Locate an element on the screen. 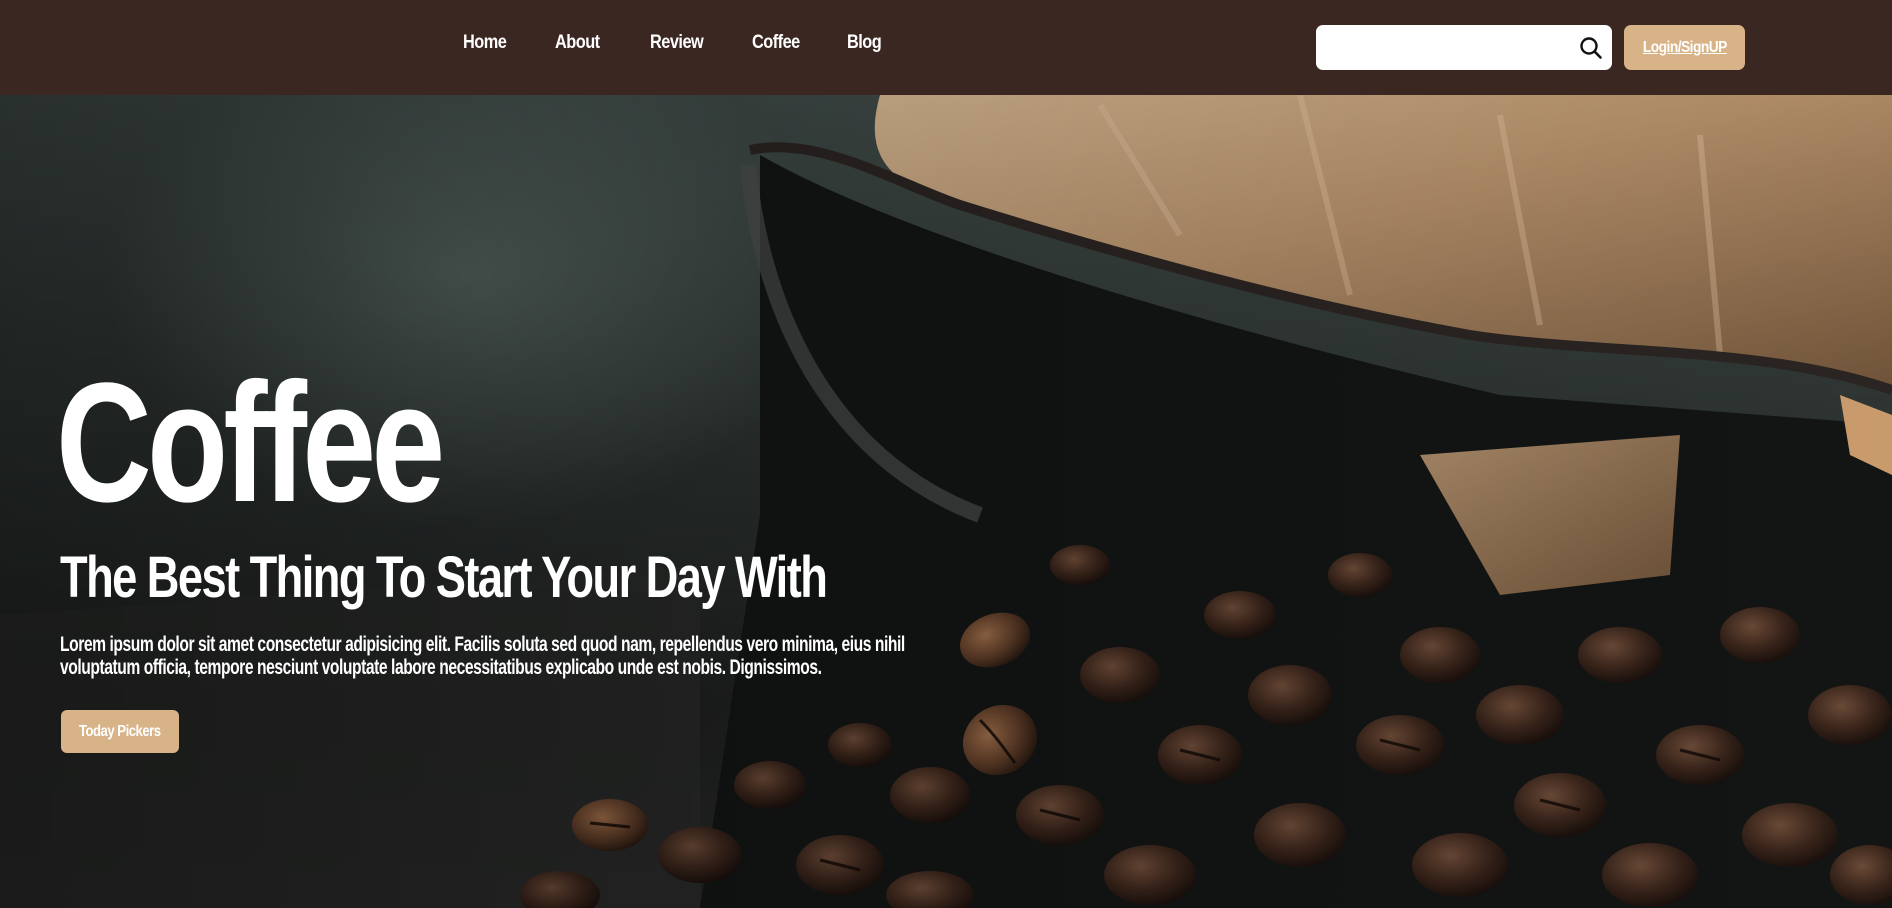 This screenshot has width=1892, height=908. hero-title: Coffee is located at coordinates (250, 443).